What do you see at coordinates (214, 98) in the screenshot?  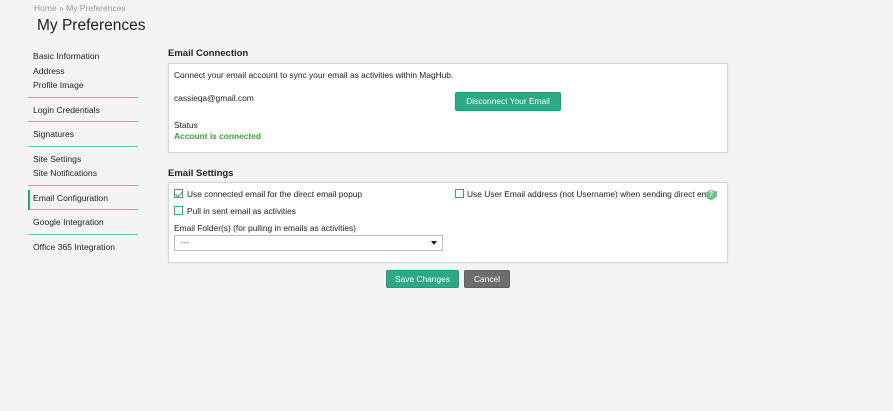 I see `connected-email-address: cassieqa@gmail.com` at bounding box center [214, 98].